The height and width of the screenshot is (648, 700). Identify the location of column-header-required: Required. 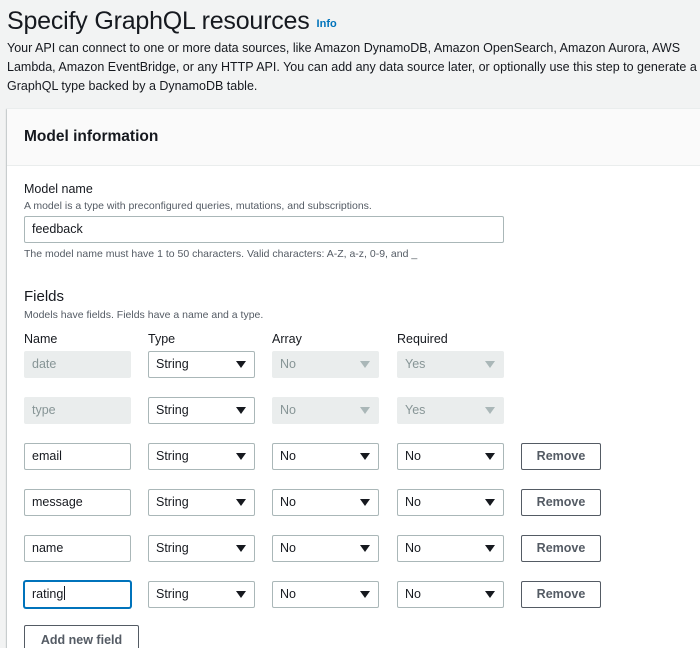
(422, 339).